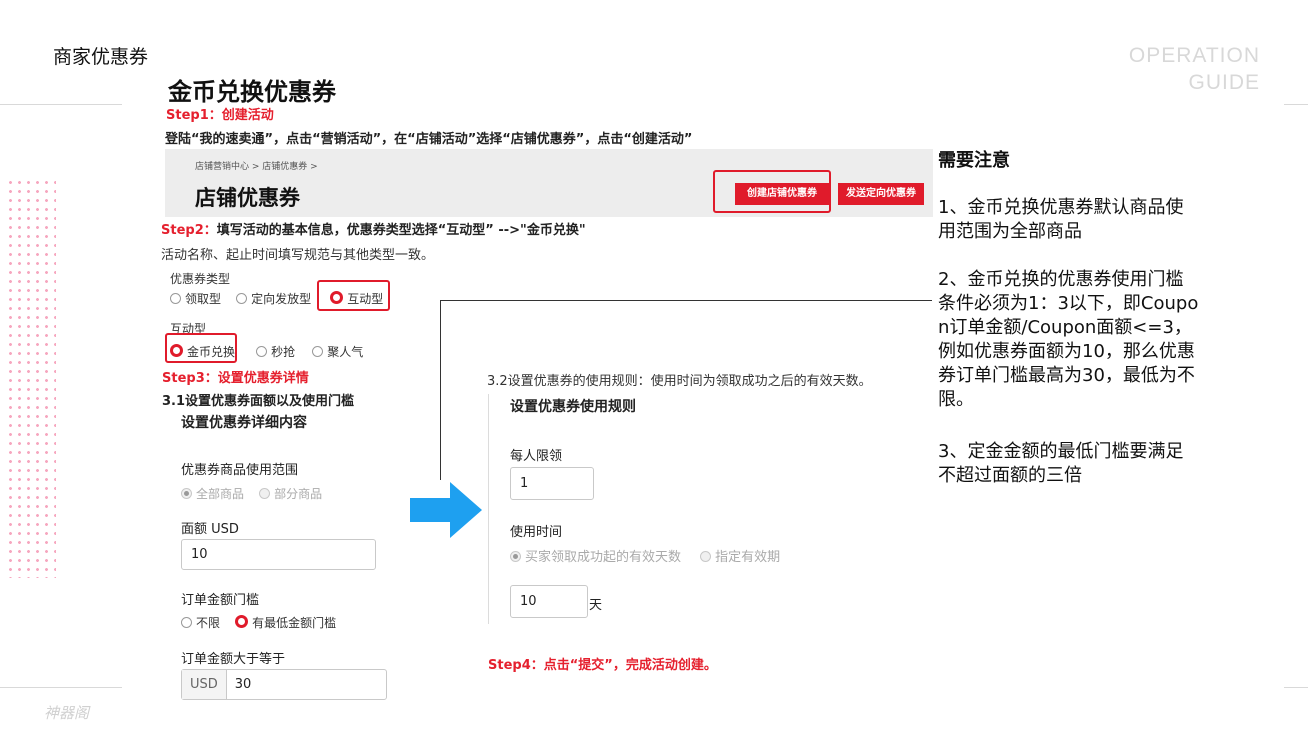 This screenshot has height=736, width=1308. Describe the element at coordinates (200, 621) in the screenshot. I see `threshold-unlimited: 不限` at that location.